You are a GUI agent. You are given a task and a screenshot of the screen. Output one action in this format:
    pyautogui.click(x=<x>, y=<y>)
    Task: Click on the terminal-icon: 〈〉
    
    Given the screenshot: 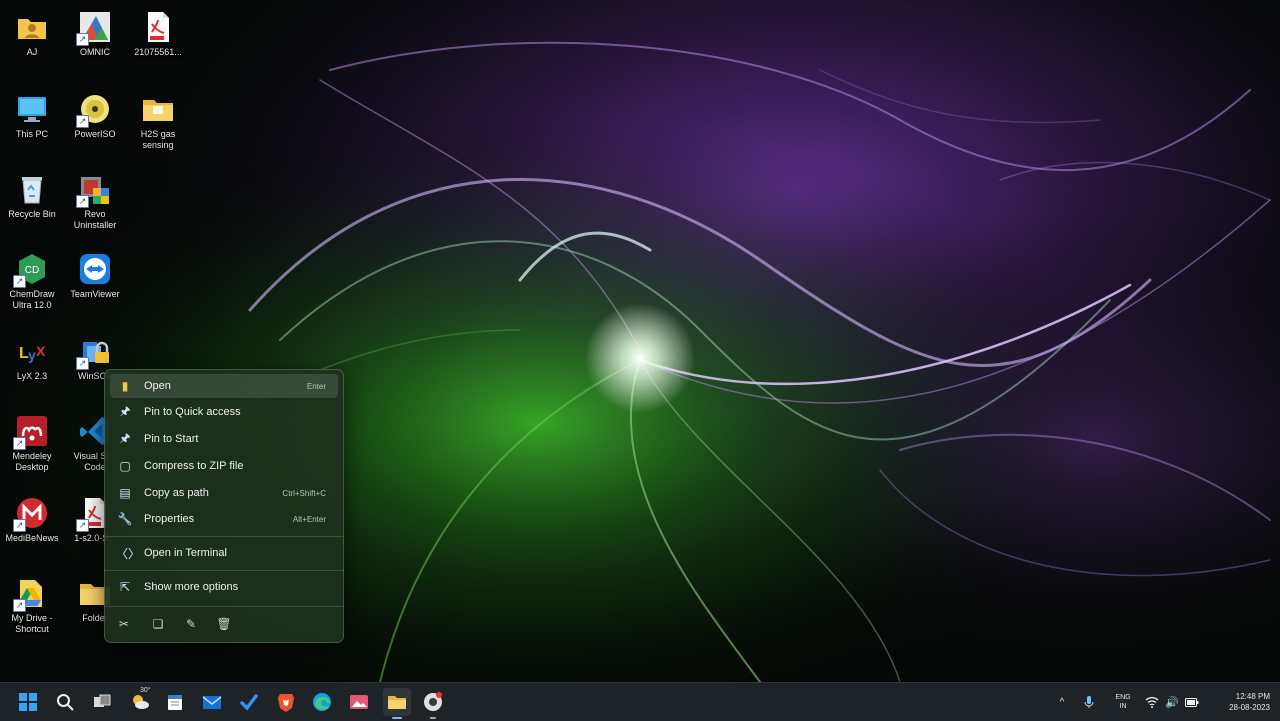 What is the action you would take?
    pyautogui.click(x=128, y=553)
    